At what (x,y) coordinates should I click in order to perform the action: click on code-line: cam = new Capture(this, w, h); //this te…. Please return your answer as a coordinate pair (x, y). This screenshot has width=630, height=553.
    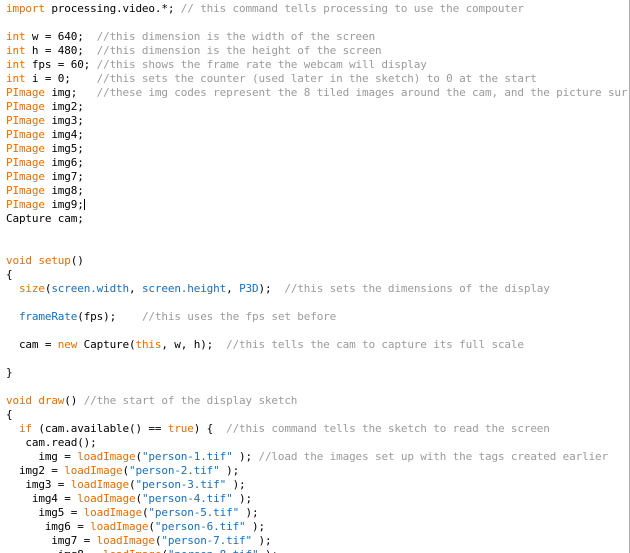
    Looking at the image, I should click on (317, 345).